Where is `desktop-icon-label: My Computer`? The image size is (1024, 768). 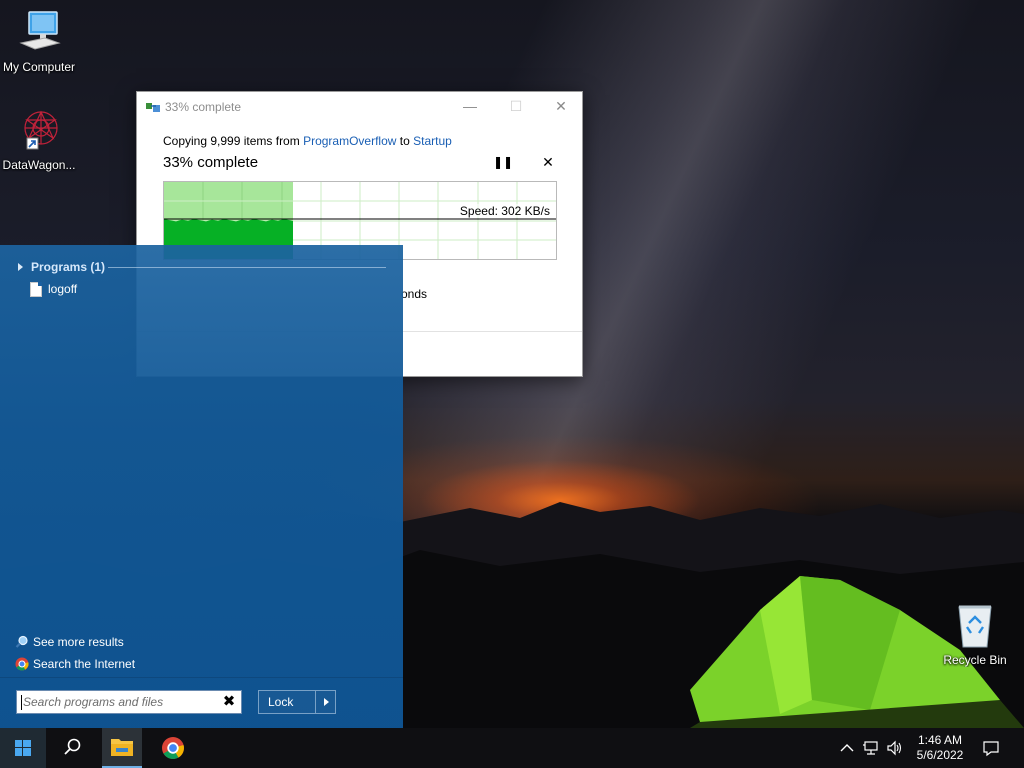 desktop-icon-label: My Computer is located at coordinates (39, 67).